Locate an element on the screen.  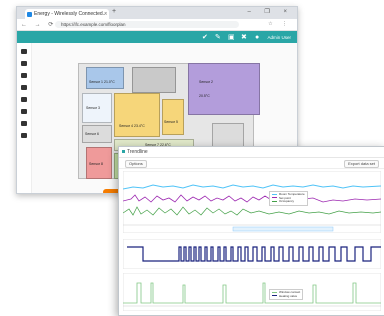
url-field: https://ifc.example.com/floorplan is located at coordinates (147, 24).